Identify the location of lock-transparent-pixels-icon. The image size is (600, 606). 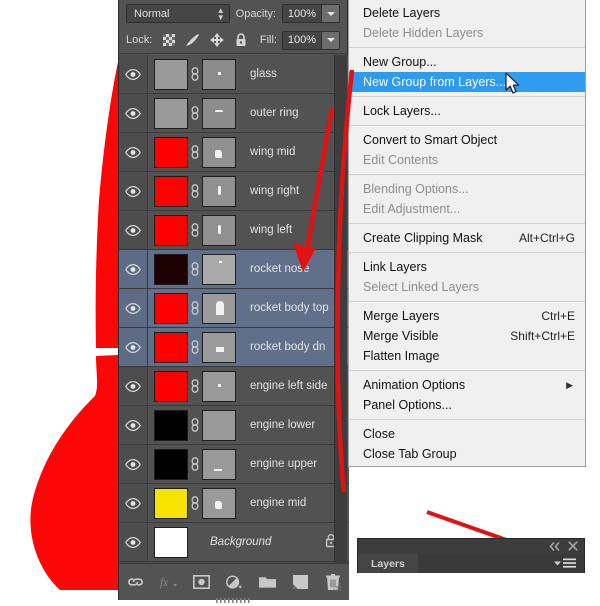
(168, 40).